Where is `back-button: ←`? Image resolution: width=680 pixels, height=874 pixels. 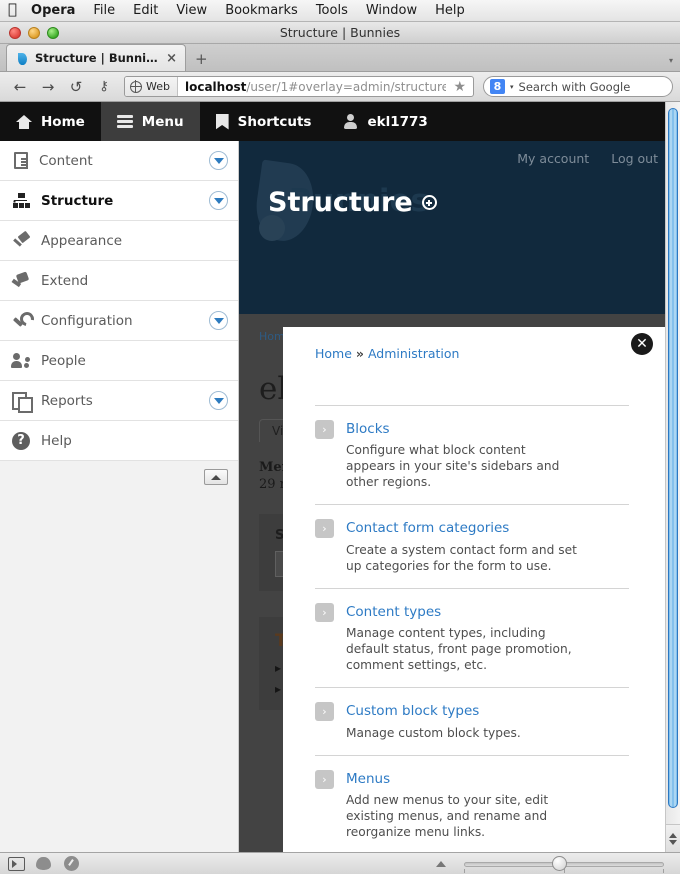 back-button: ← is located at coordinates (20, 87).